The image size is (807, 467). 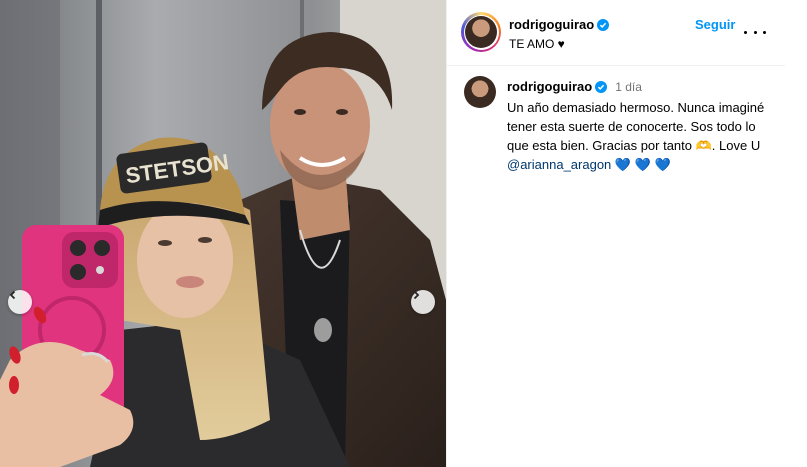 I want to click on avatar, so click(x=481, y=32).